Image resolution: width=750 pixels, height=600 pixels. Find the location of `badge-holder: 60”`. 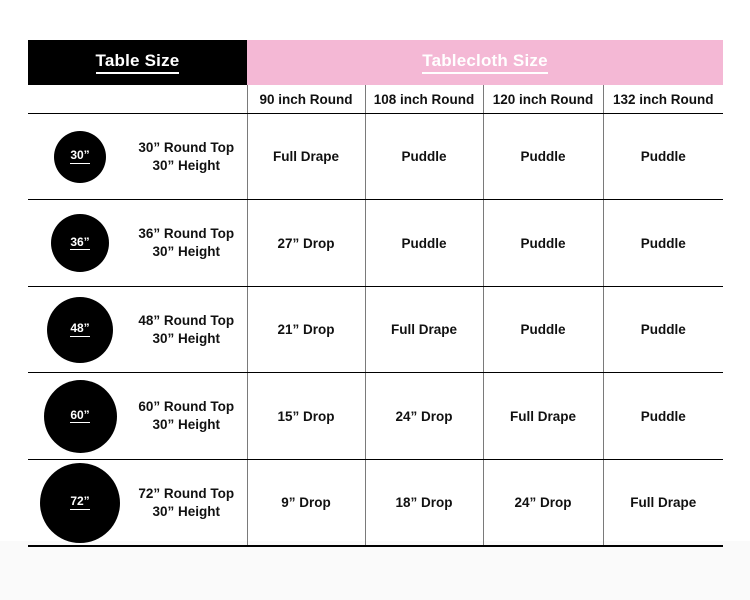

badge-holder: 60” is located at coordinates (80, 416).